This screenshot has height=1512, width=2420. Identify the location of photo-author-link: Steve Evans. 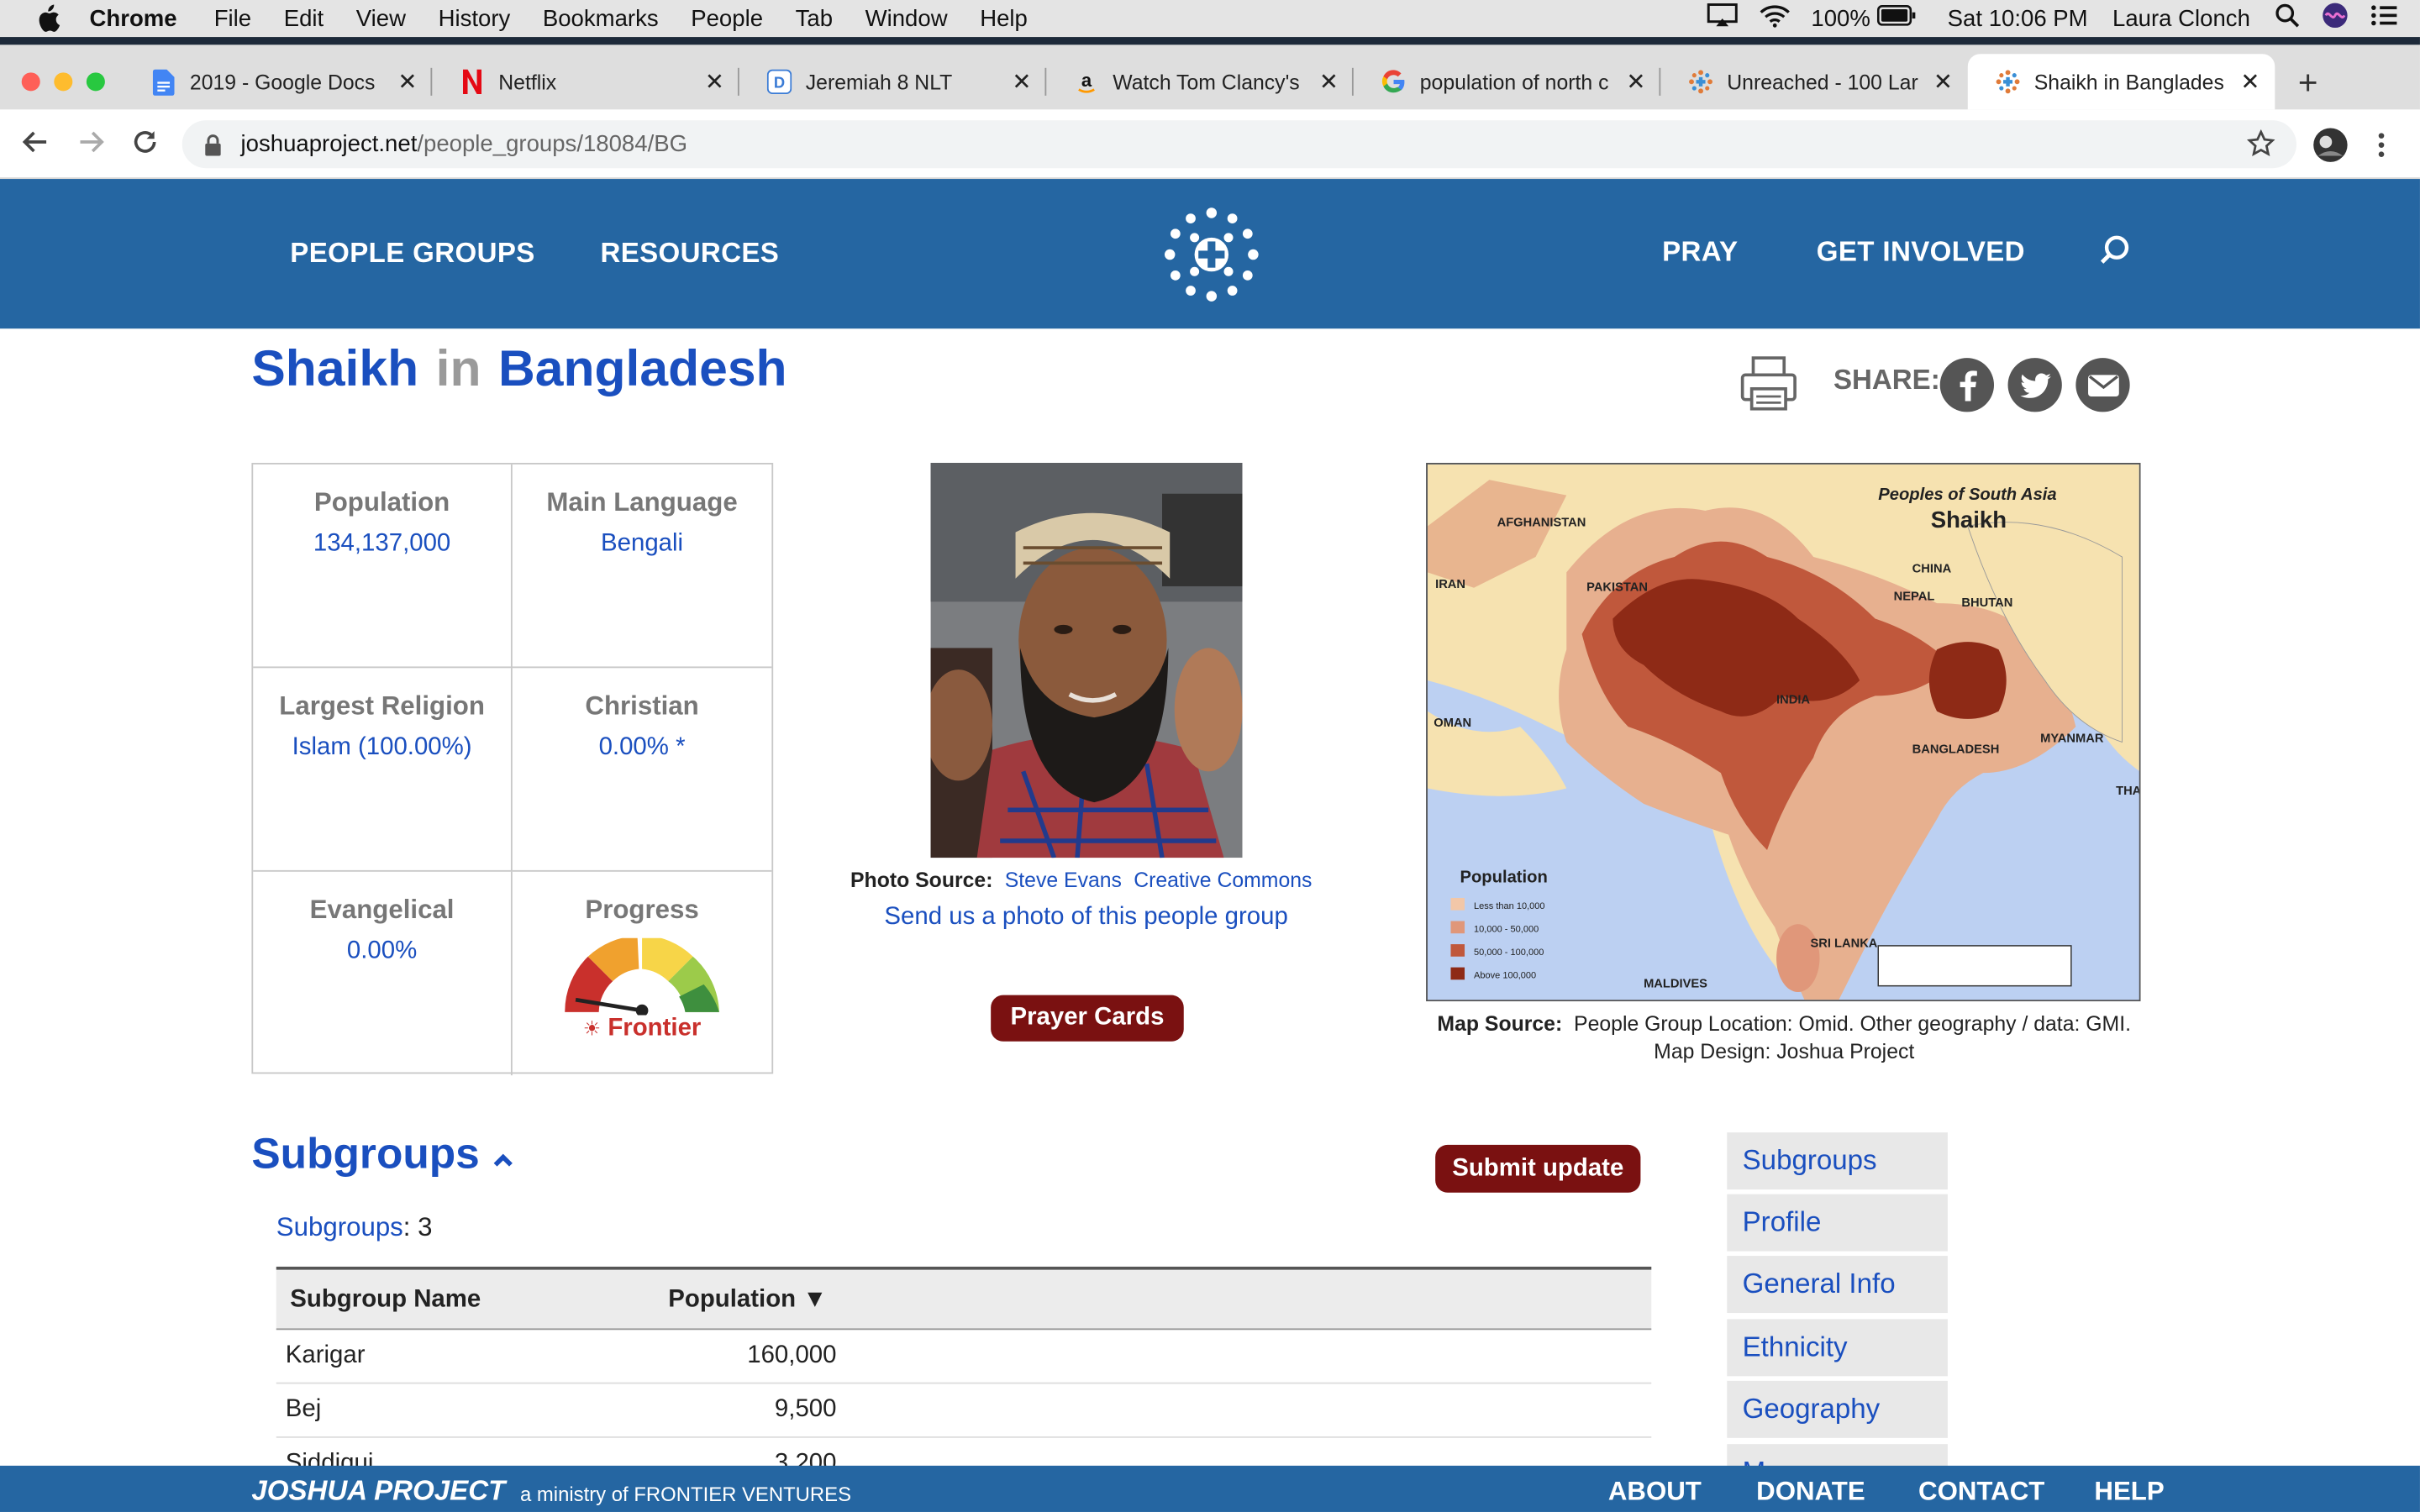
(1063, 880).